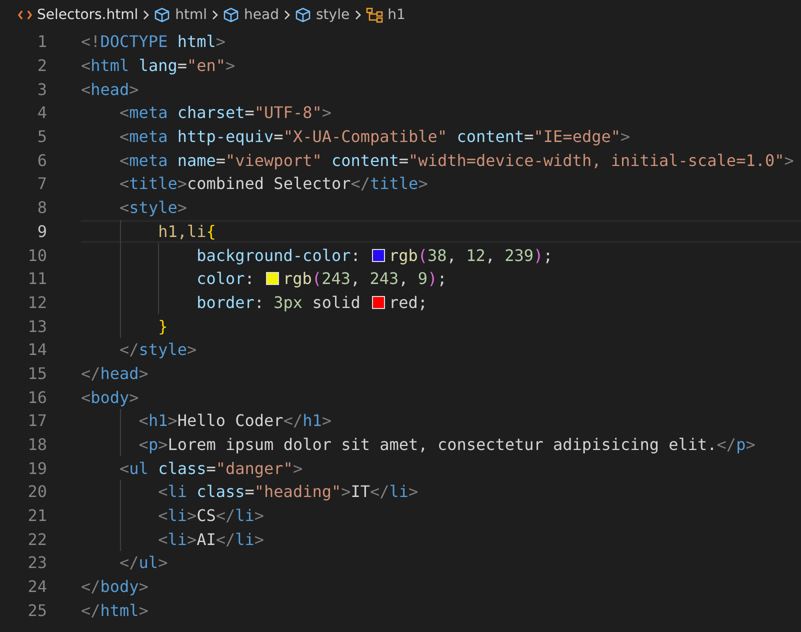 This screenshot has height=632, width=801. I want to click on line-number: 6, so click(41, 160).